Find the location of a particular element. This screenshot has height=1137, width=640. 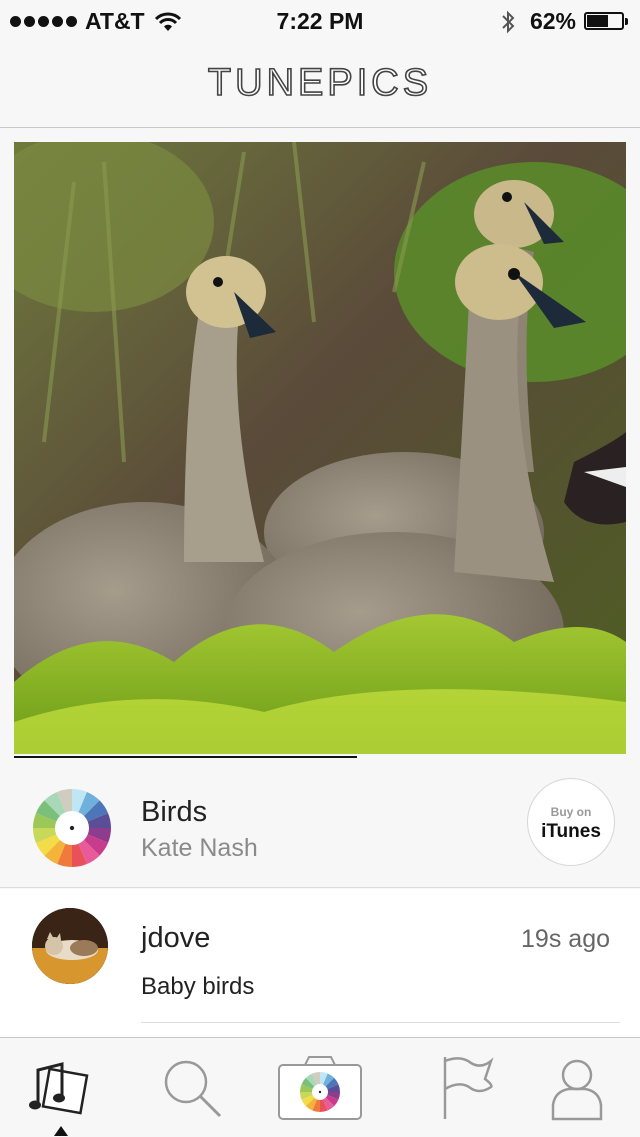

status-right: 62% is located at coordinates (564, 21).